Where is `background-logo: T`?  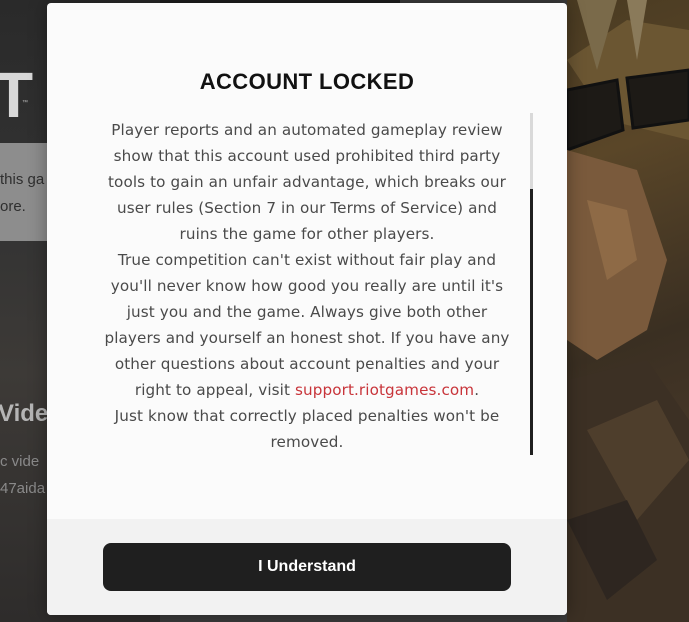 background-logo: T is located at coordinates (16, 95).